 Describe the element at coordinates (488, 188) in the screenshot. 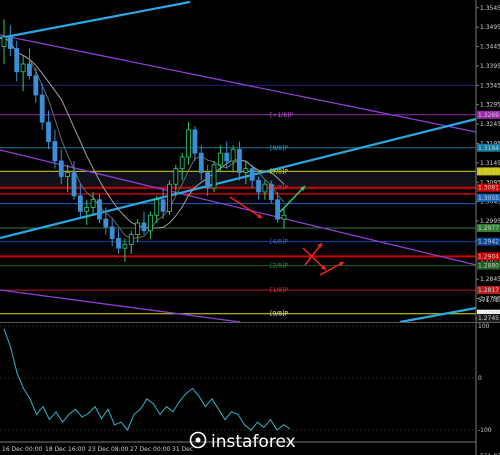

I see `price-badge-label-3: 1.3081` at that location.